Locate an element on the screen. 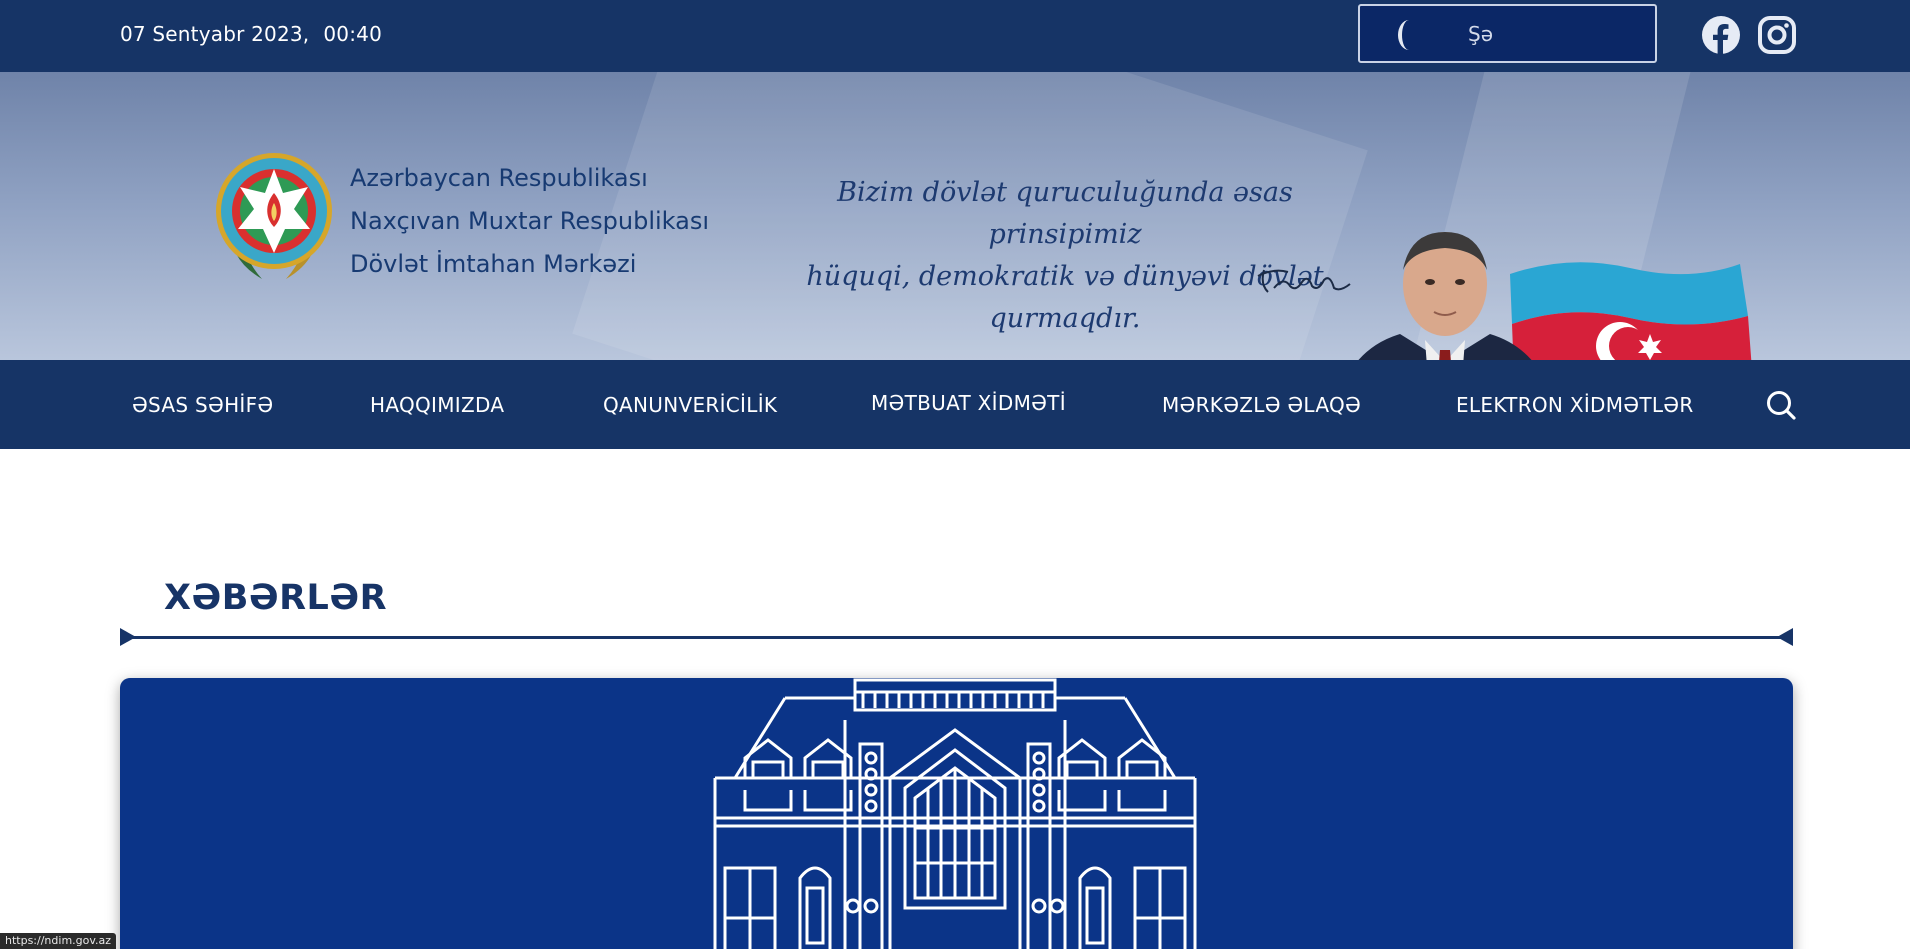 This screenshot has width=1910, height=949. divider-left-arrow is located at coordinates (128, 637).